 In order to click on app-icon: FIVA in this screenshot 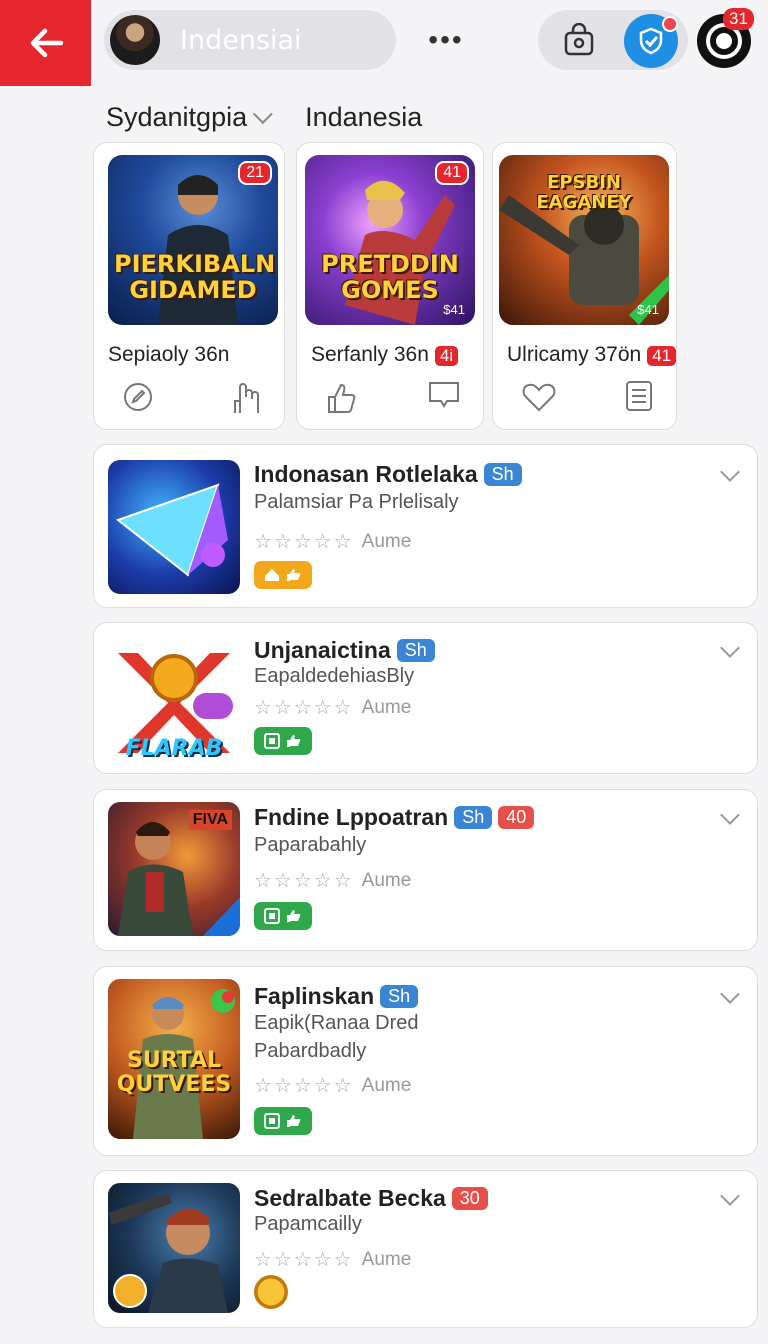, I will do `click(174, 869)`.